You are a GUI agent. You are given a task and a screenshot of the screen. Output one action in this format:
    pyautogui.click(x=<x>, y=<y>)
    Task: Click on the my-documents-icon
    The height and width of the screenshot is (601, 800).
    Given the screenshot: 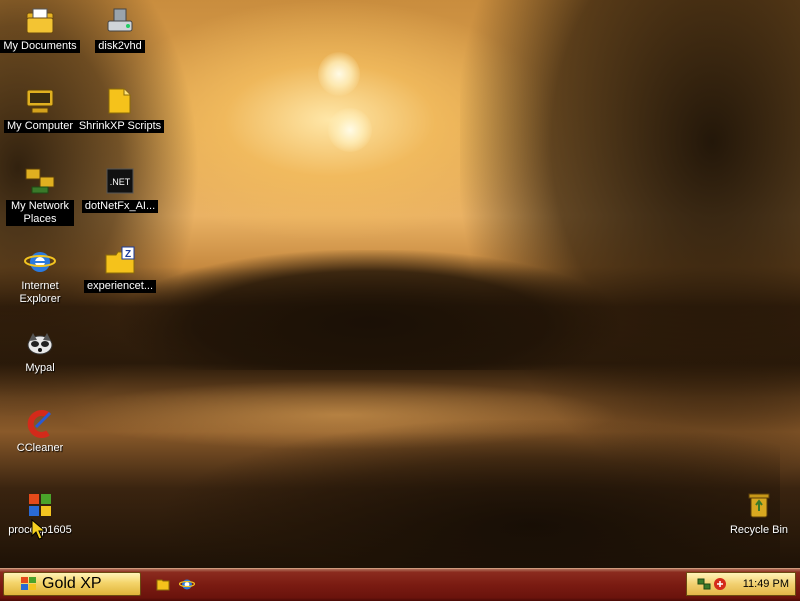 What is the action you would take?
    pyautogui.click(x=40, y=21)
    